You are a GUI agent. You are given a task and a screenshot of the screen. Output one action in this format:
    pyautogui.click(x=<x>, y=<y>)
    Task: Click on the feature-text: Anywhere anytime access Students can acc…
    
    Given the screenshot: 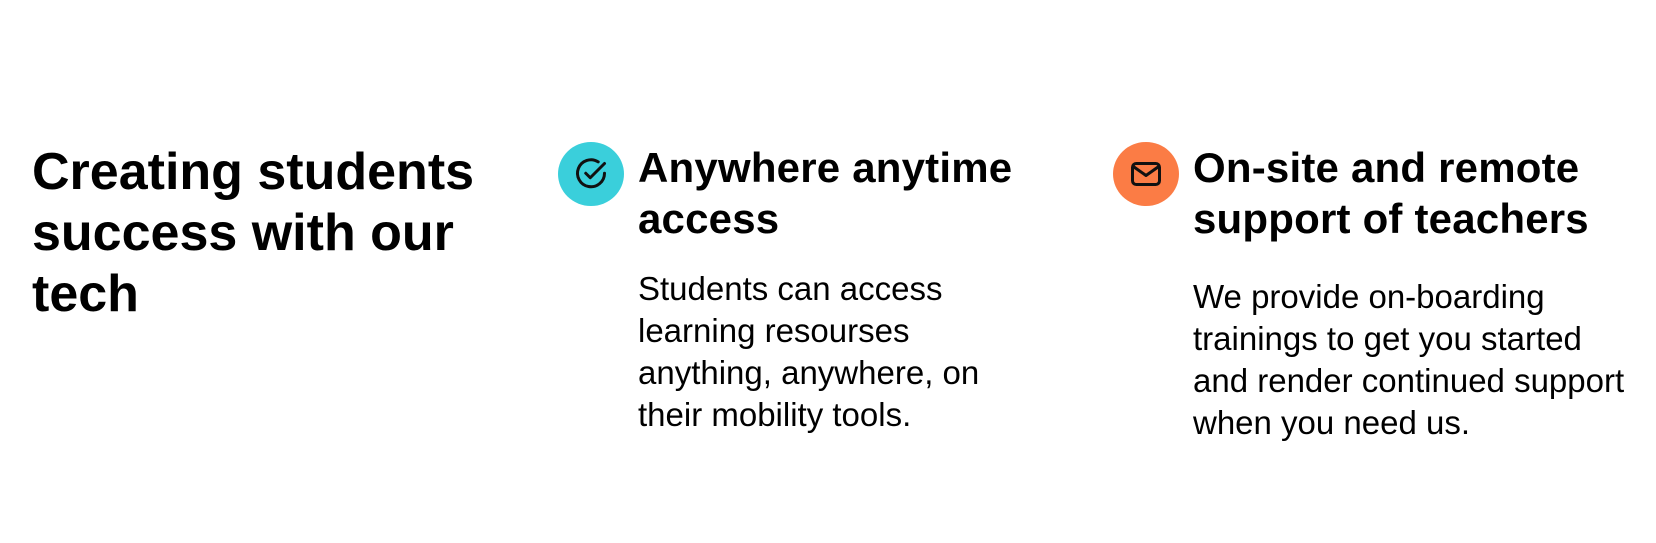 What is the action you would take?
    pyautogui.click(x=843, y=289)
    